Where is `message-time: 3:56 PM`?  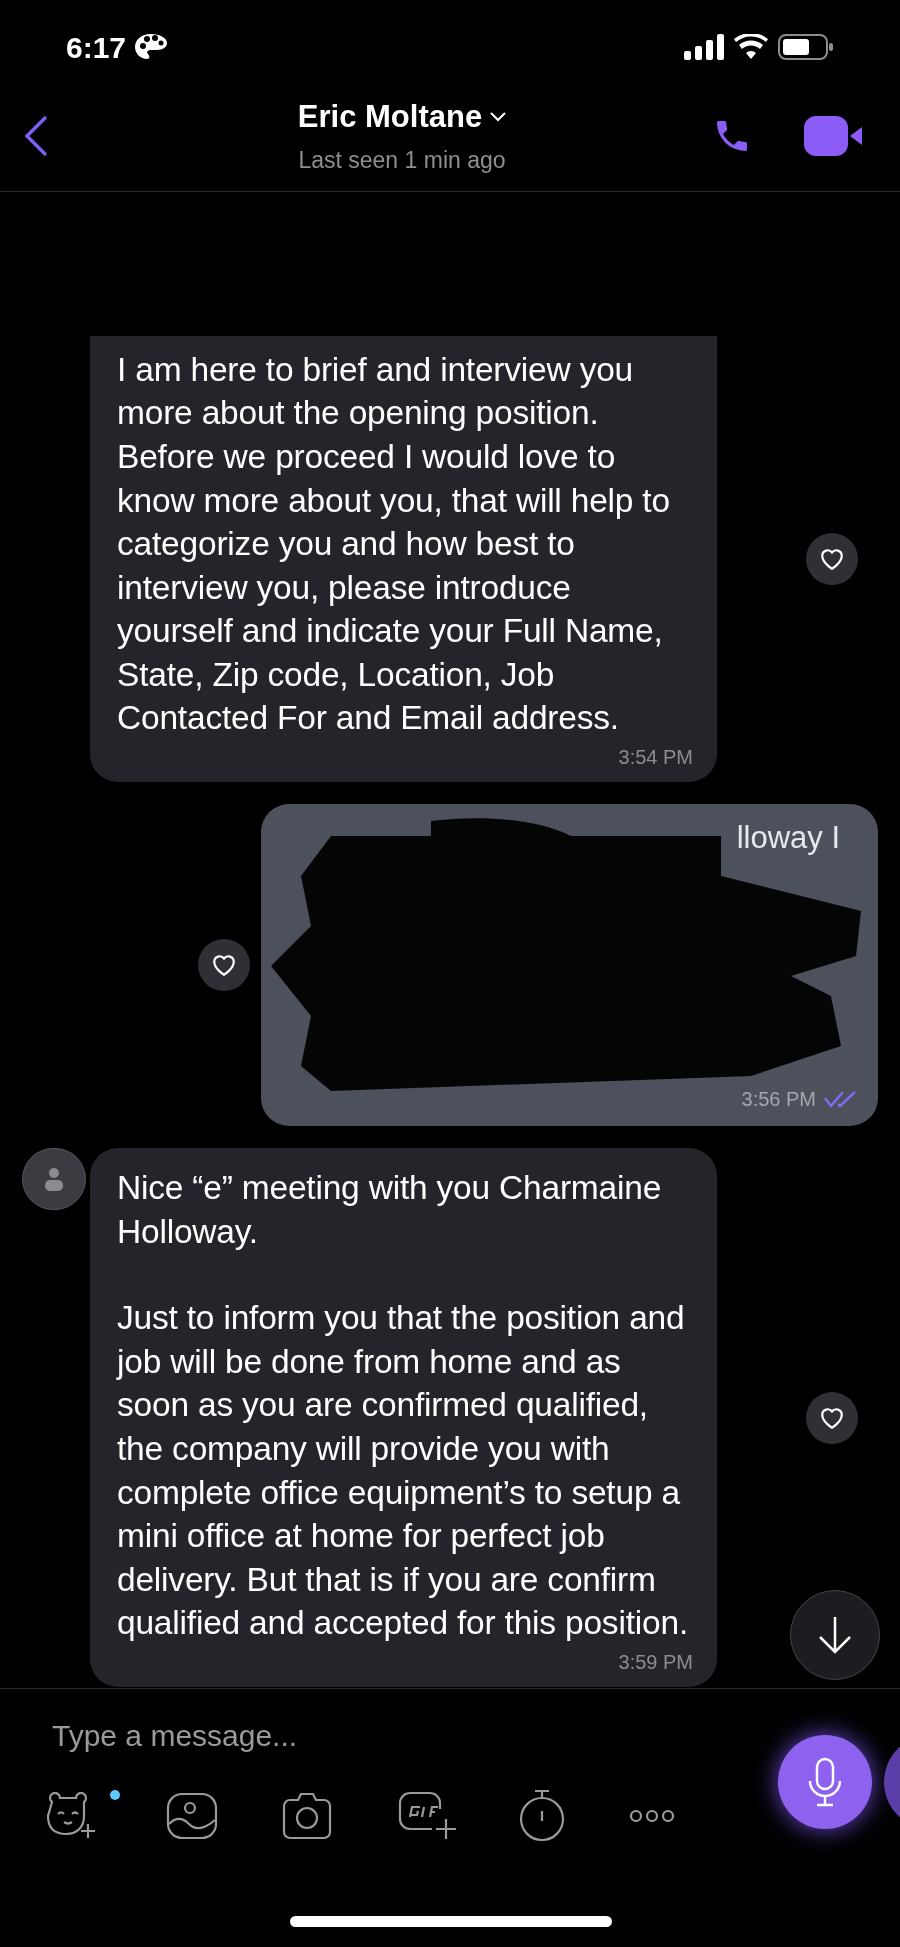
message-time: 3:56 PM is located at coordinates (778, 1100).